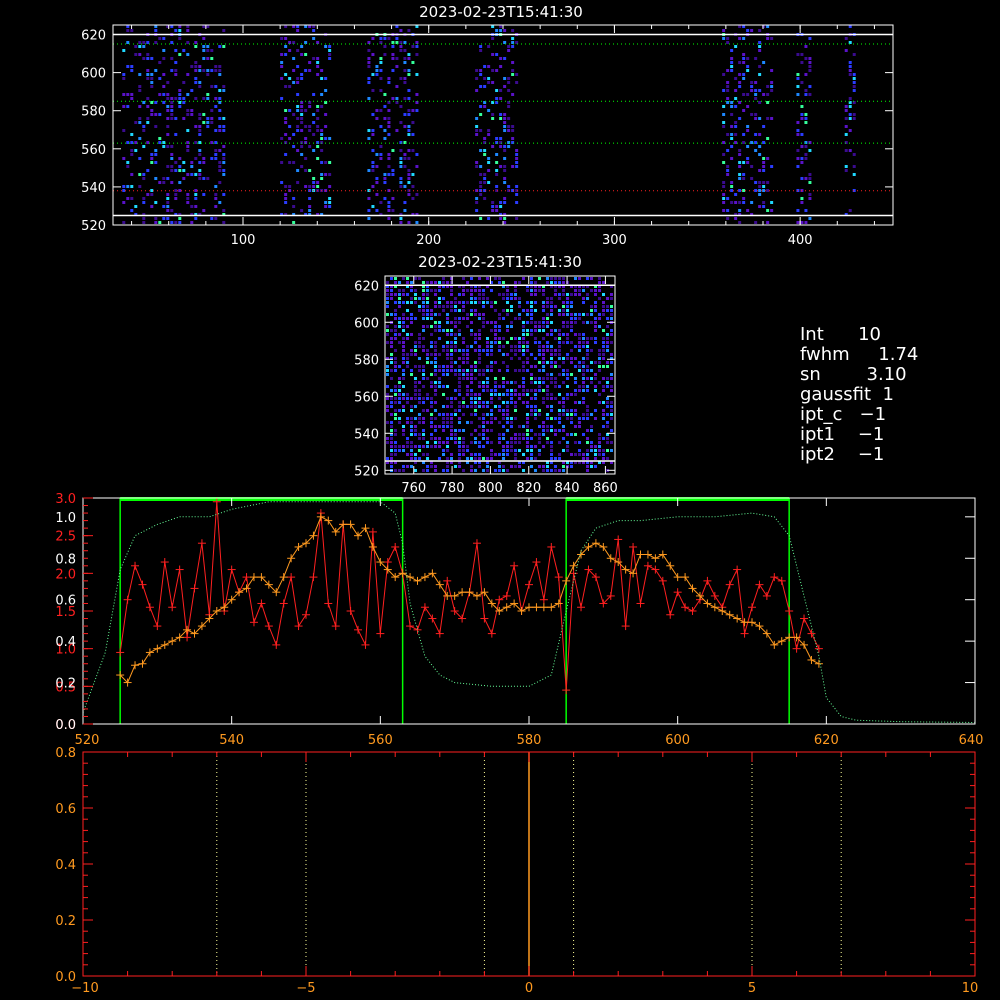  Describe the element at coordinates (65, 753) in the screenshot. I see `bottom-y-tick-label: 0.8` at that location.